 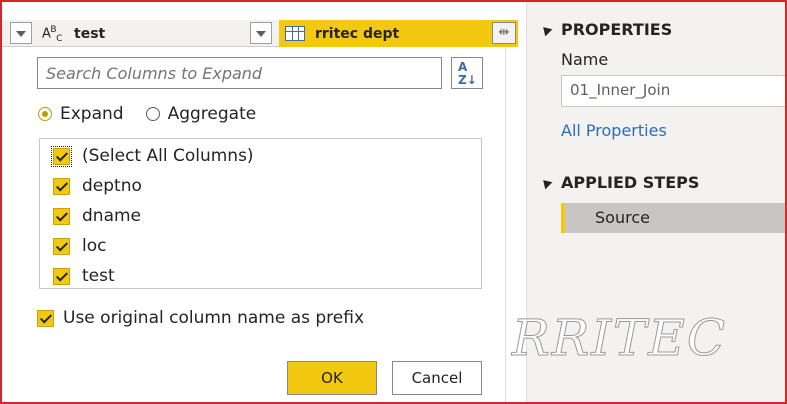 What do you see at coordinates (21, 33) in the screenshot?
I see `row-dropdown-button` at bounding box center [21, 33].